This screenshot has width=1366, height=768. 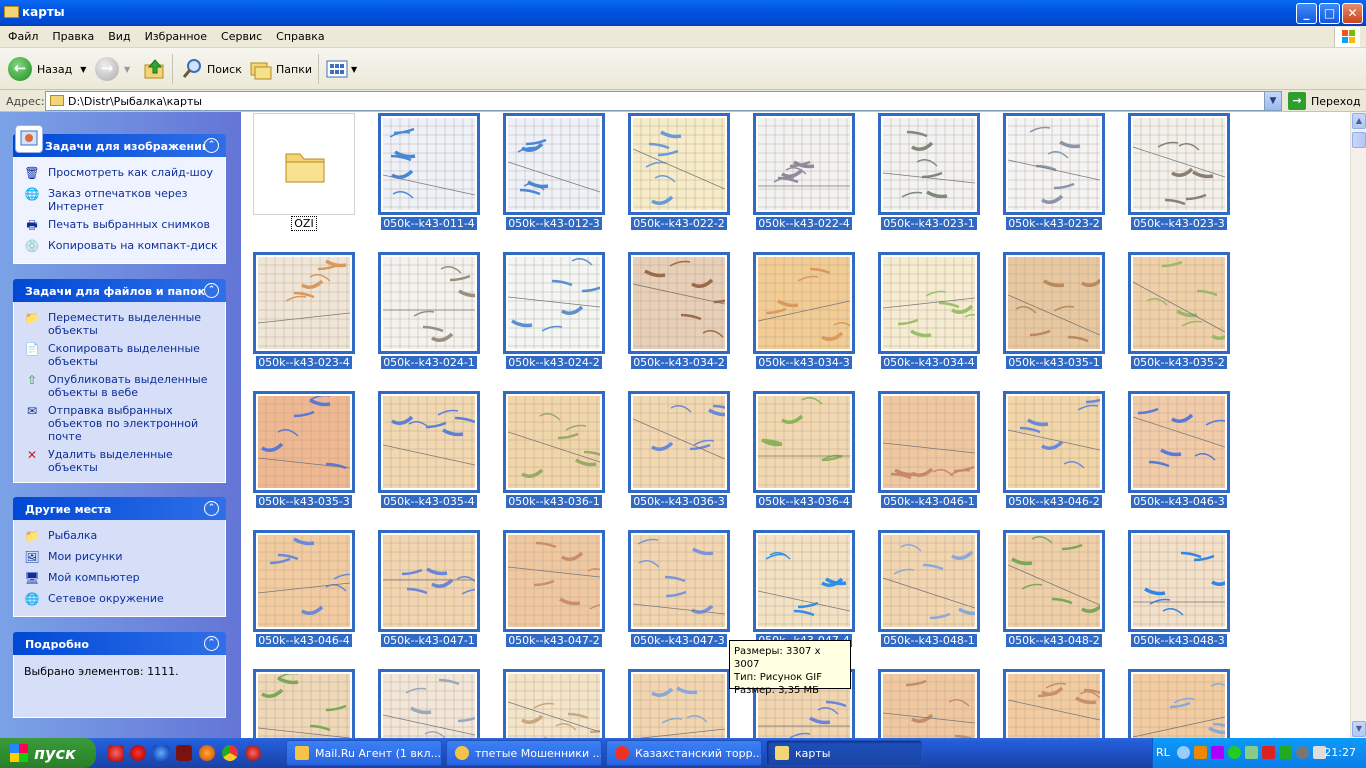 I want to click on file-thumbnail: 050k--k43-023-2, so click(x=1054, y=171).